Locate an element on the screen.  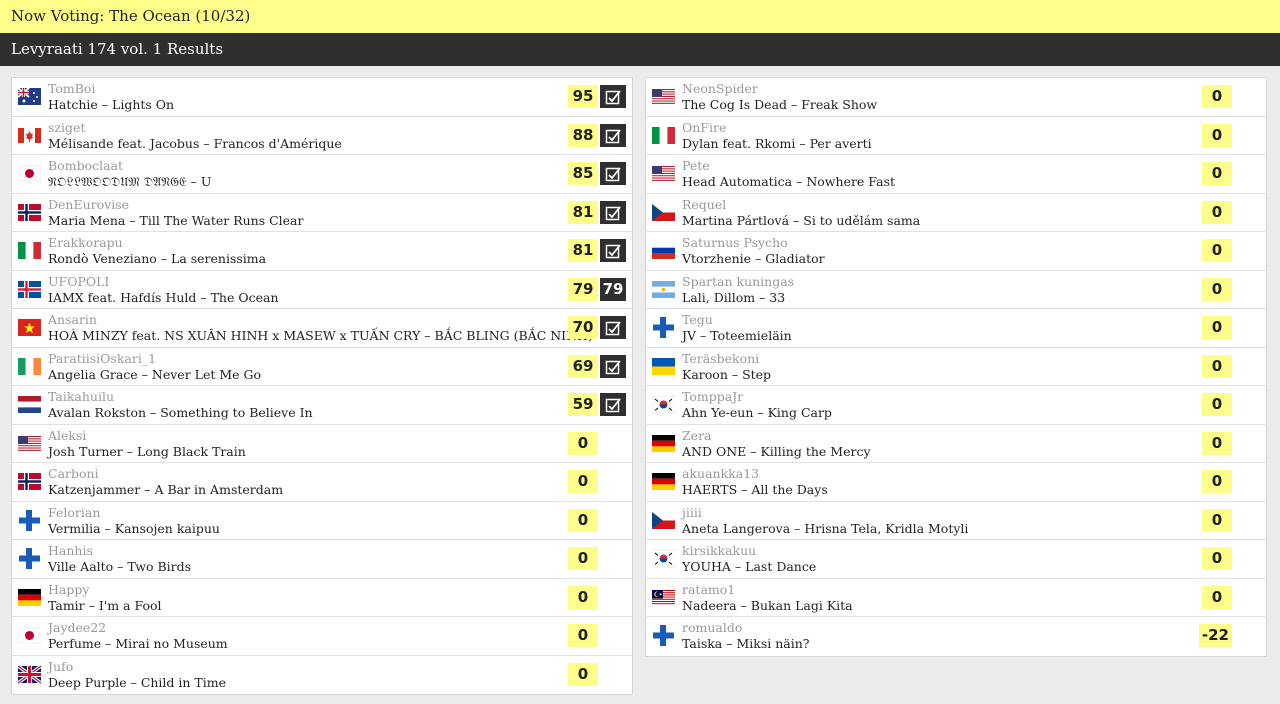
result-row: TomBoi Hatchie – Lights On 95 is located at coordinates (322, 97).